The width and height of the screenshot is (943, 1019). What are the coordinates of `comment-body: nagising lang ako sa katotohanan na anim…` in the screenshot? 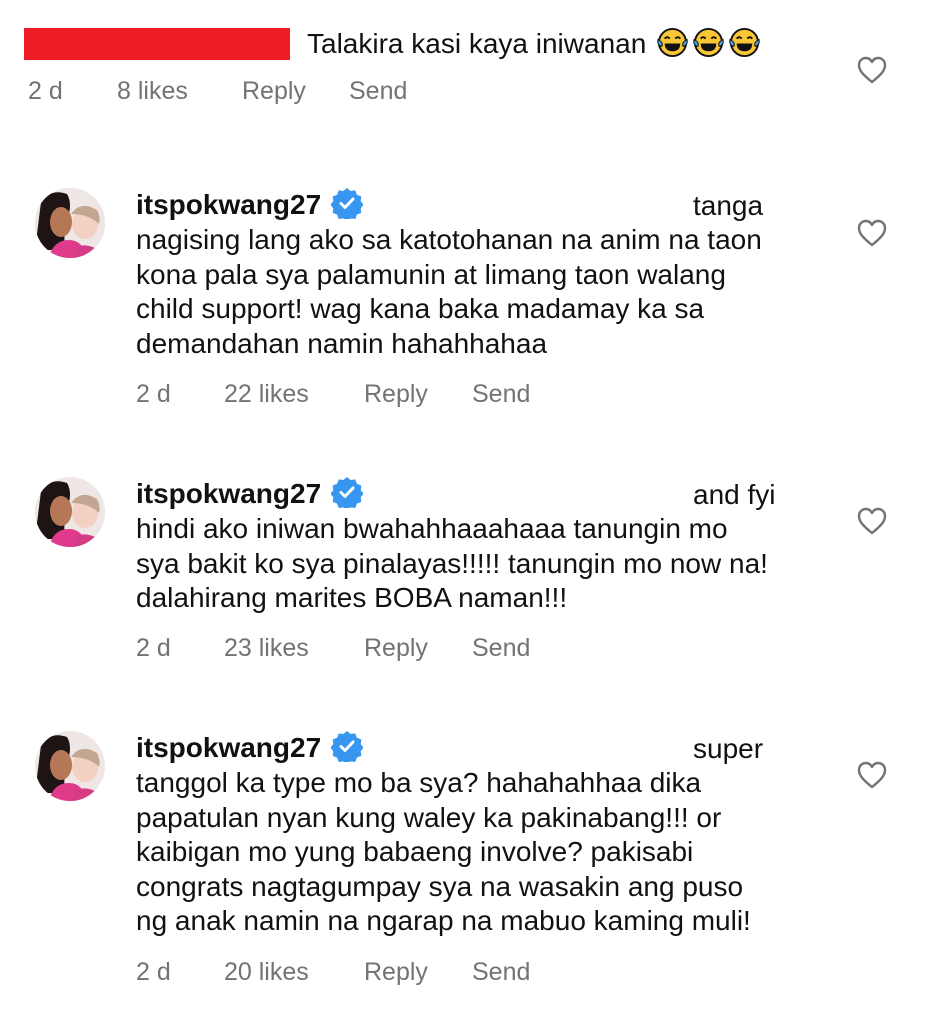 It's located at (449, 291).